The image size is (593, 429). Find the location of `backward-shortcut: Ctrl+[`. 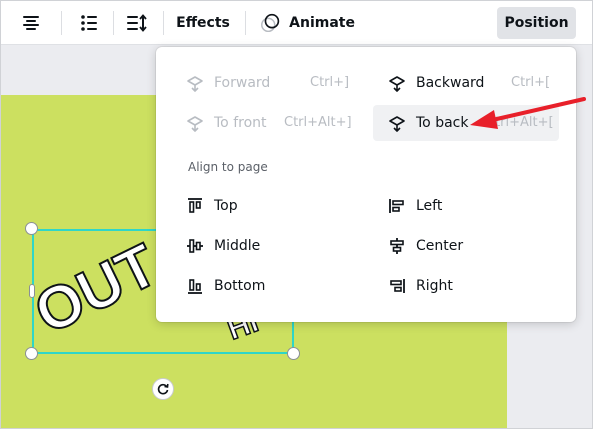

backward-shortcut: Ctrl+[ is located at coordinates (531, 82).